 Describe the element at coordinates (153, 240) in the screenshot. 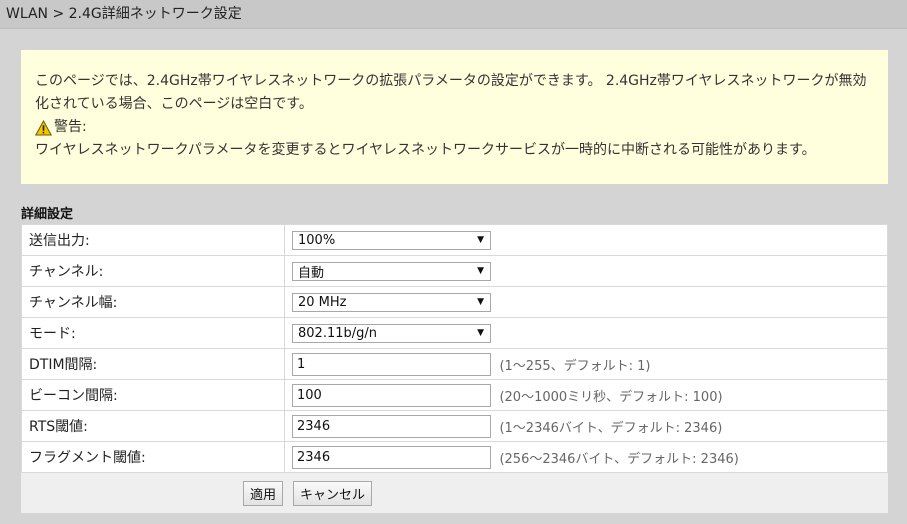

I see `row-label: 送信出力:` at that location.